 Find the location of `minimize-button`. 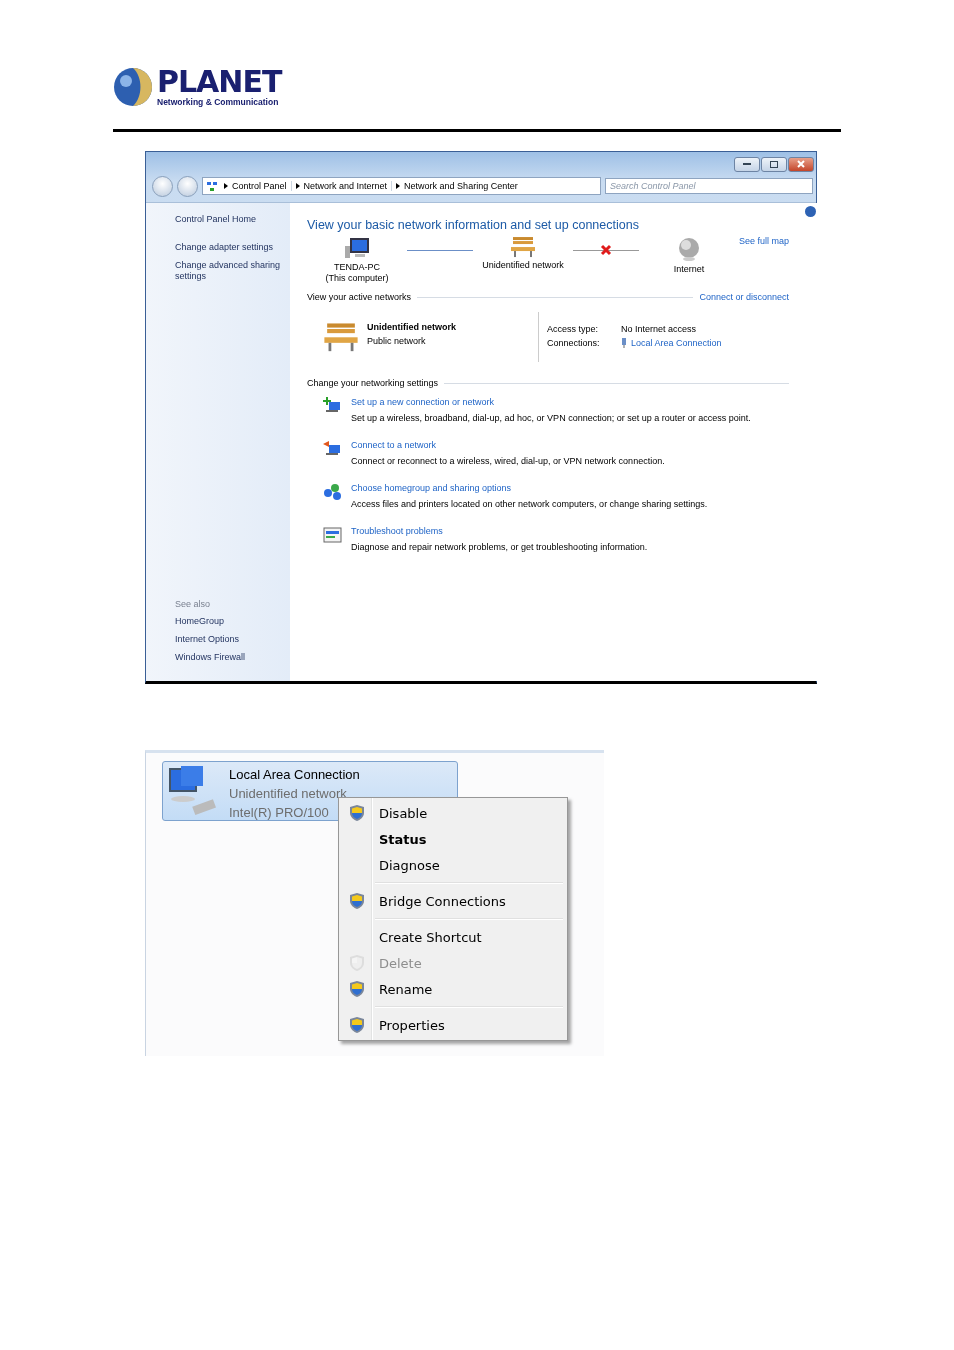

minimize-button is located at coordinates (747, 164).